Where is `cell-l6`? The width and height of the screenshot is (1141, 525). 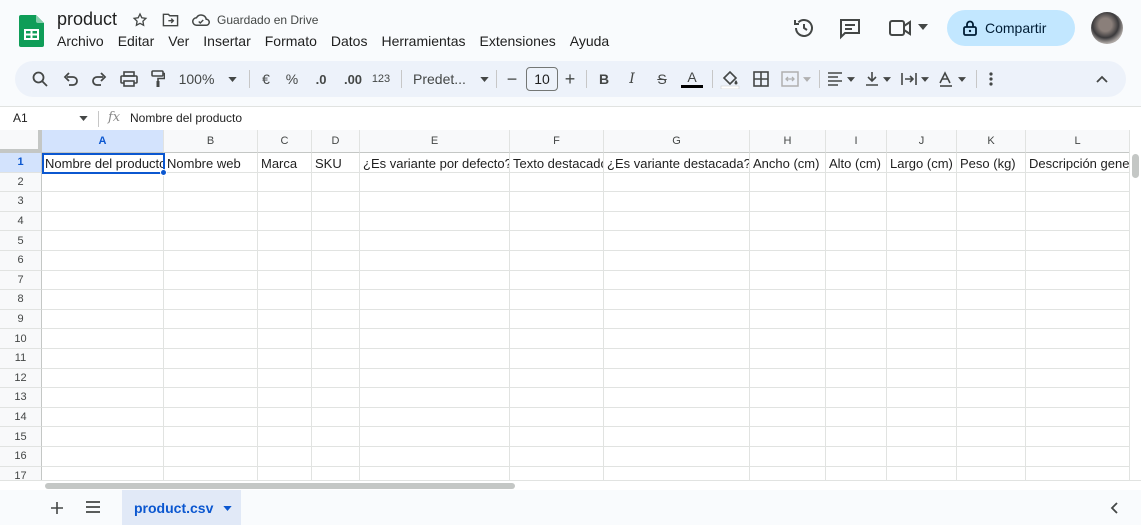
cell-l6 is located at coordinates (1078, 261).